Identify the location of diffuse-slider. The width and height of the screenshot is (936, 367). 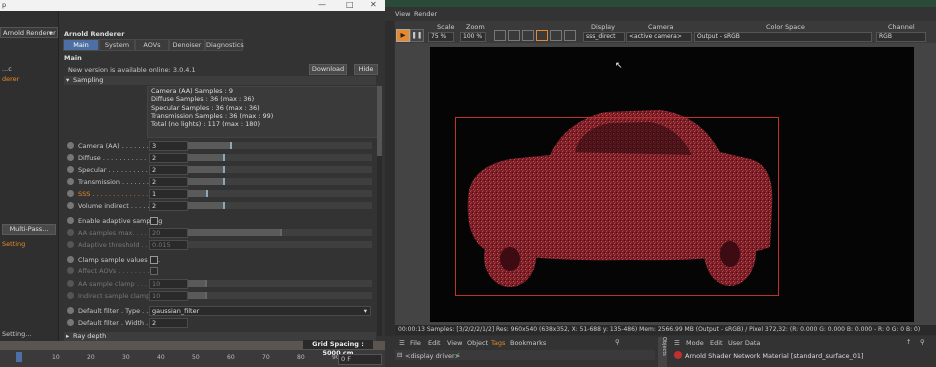
(280, 157).